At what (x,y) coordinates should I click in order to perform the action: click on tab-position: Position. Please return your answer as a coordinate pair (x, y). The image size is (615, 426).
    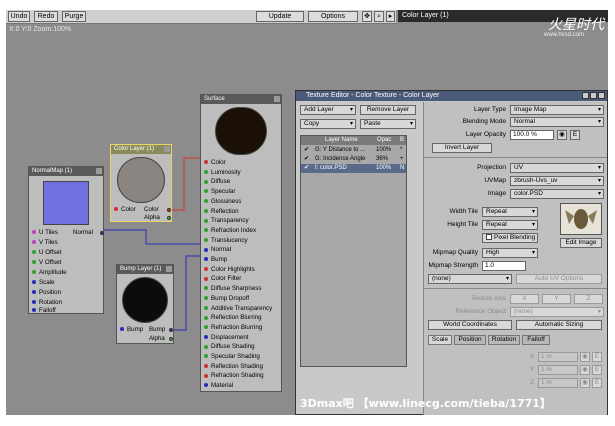
    Looking at the image, I should click on (470, 340).